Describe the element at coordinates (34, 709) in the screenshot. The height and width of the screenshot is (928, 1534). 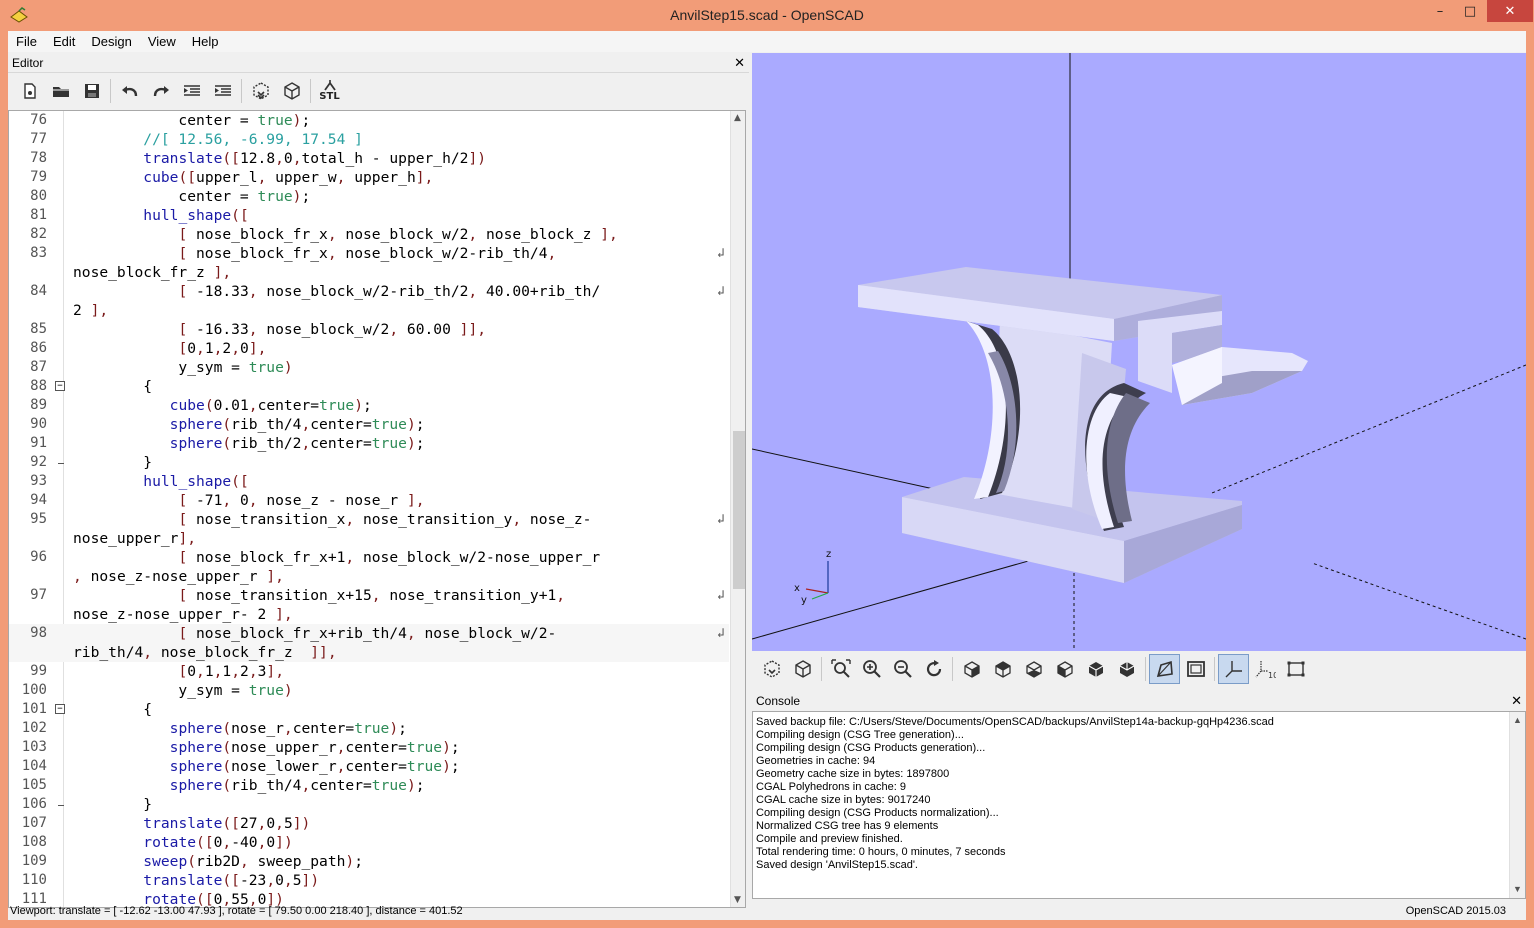
I see `line-number: 101` at that location.